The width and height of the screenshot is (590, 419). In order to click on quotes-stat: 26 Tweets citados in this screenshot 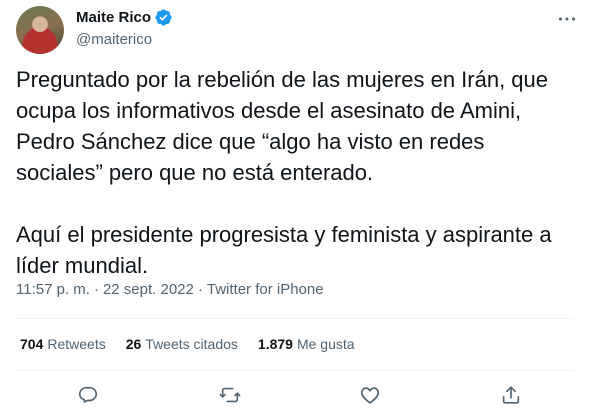, I will do `click(182, 344)`.